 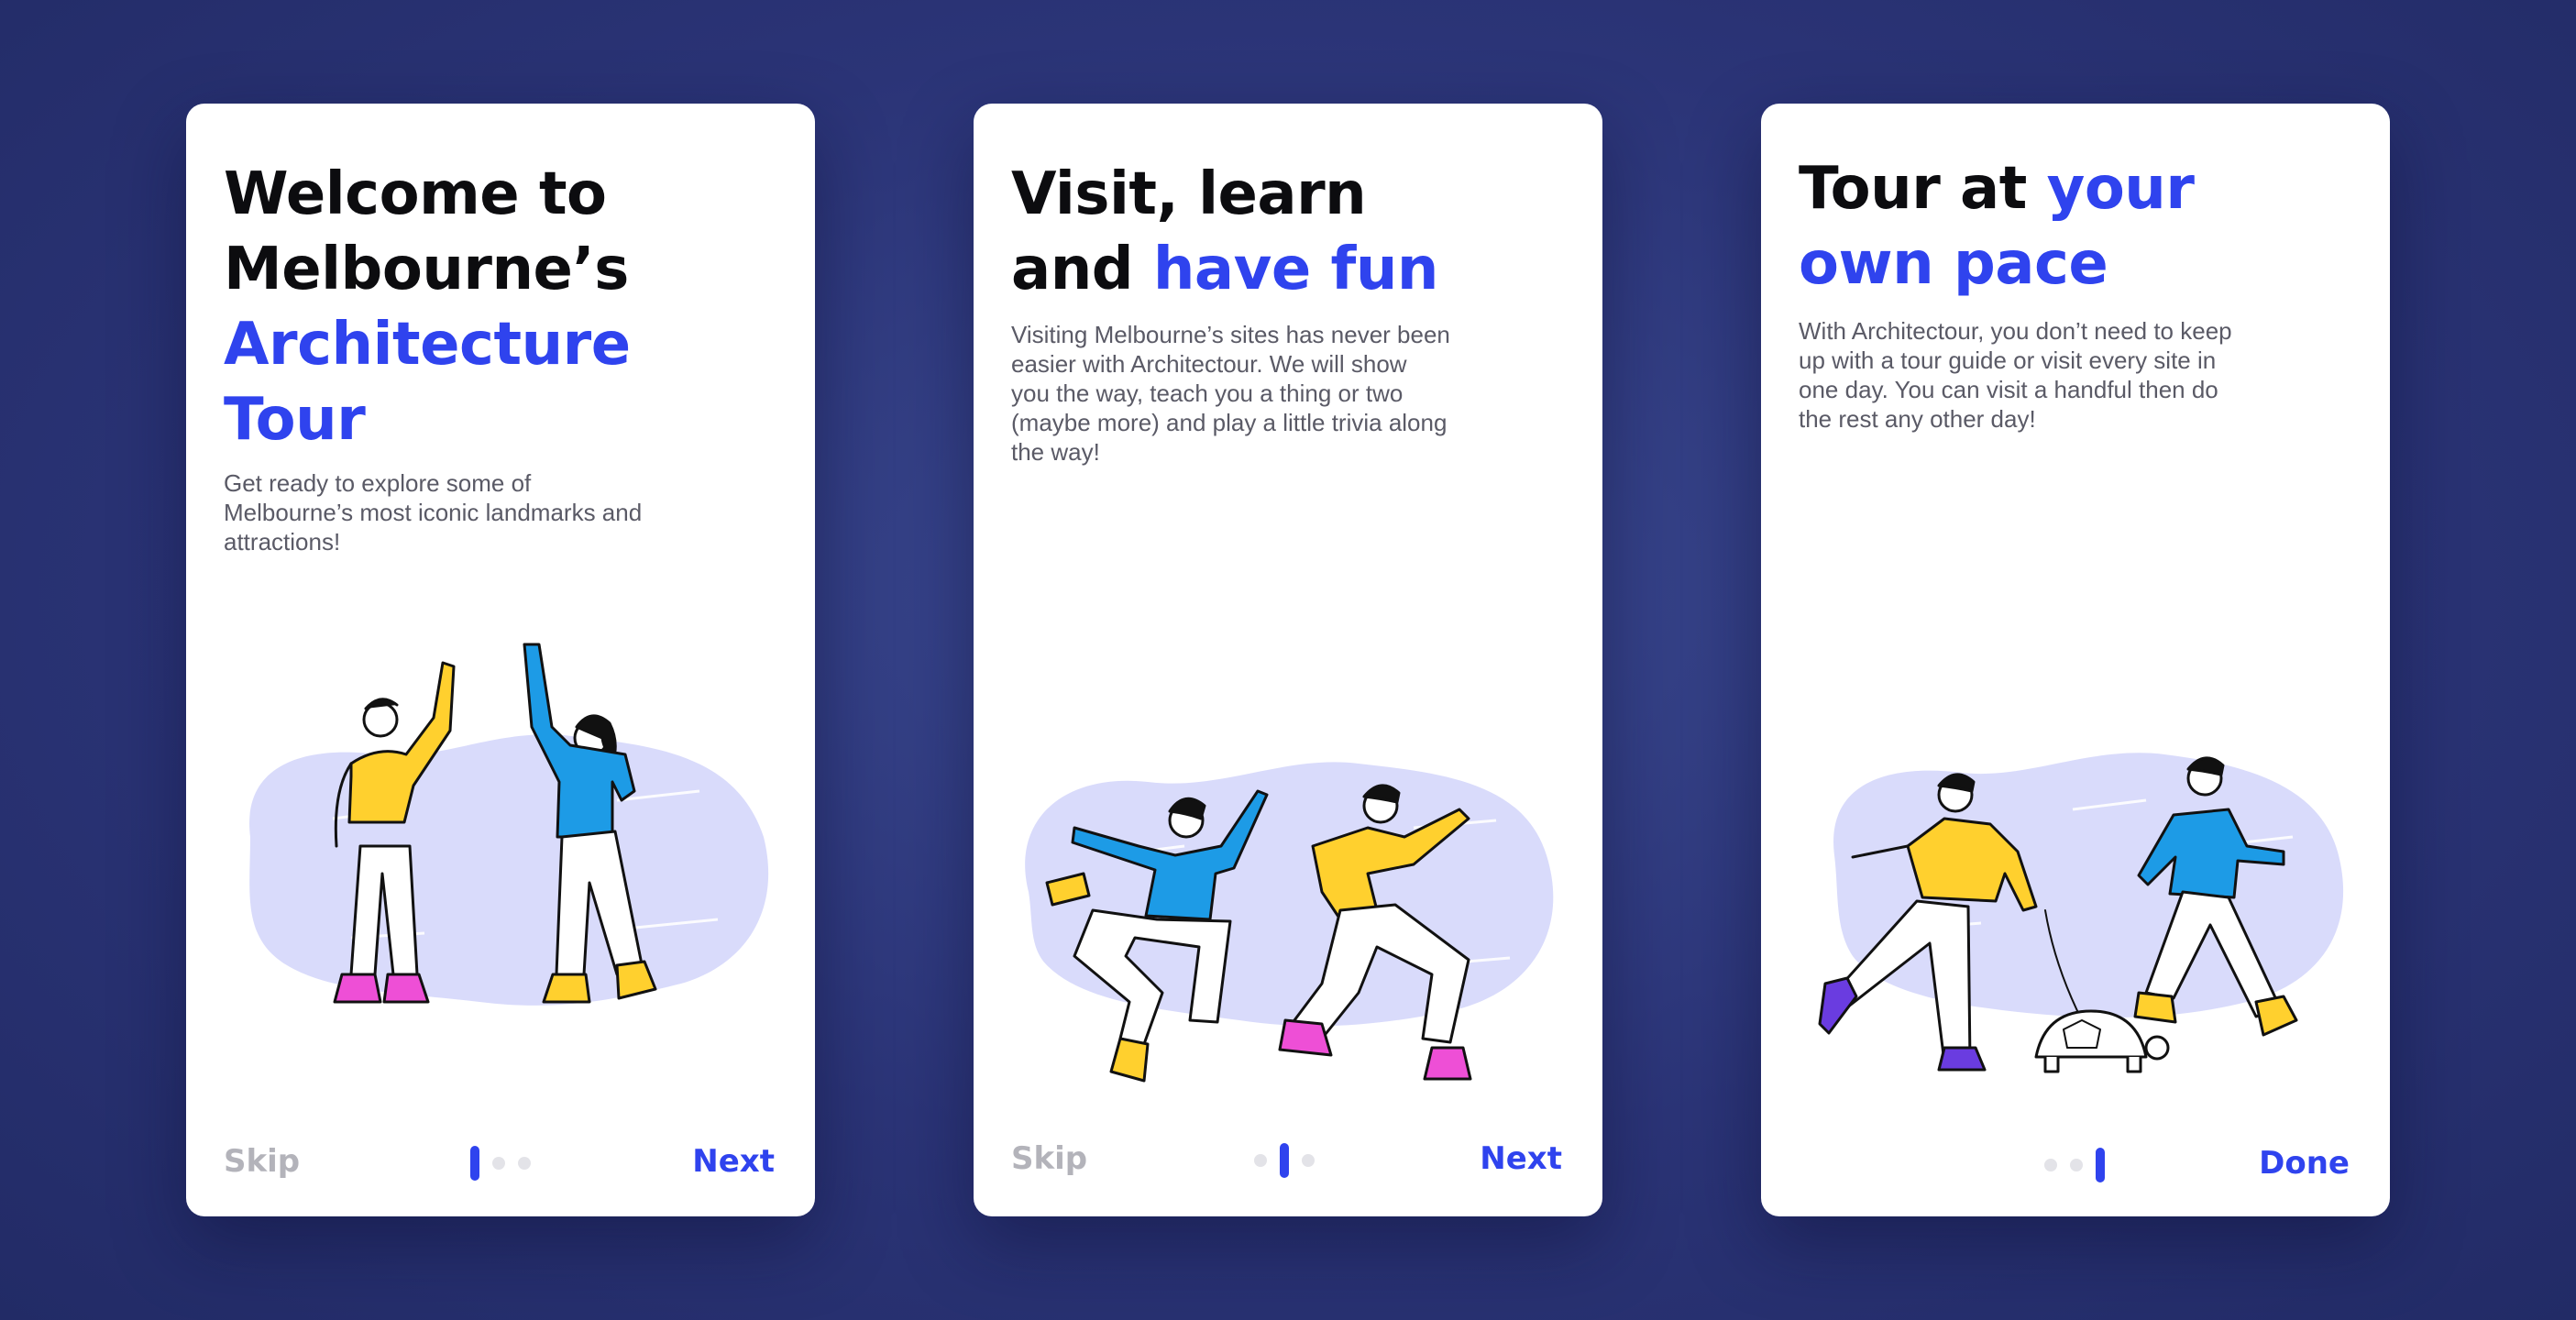 I want to click on title-highlight: have fun, so click(x=1295, y=269).